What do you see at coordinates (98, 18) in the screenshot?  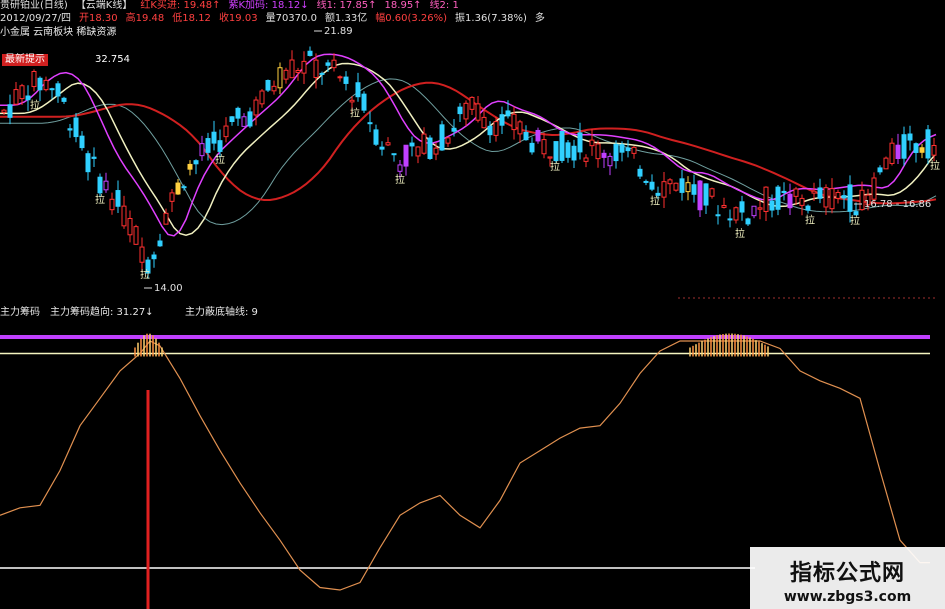 I see `header-field: 开18.30` at bounding box center [98, 18].